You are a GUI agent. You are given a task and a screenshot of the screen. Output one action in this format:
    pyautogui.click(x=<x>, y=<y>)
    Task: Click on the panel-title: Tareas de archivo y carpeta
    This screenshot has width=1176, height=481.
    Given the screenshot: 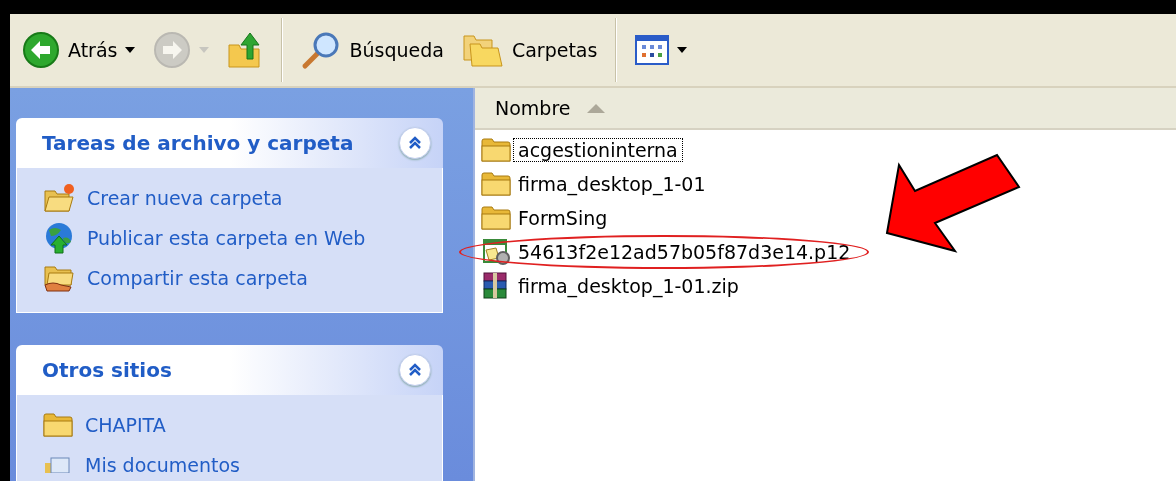 What is the action you would take?
    pyautogui.click(x=198, y=143)
    